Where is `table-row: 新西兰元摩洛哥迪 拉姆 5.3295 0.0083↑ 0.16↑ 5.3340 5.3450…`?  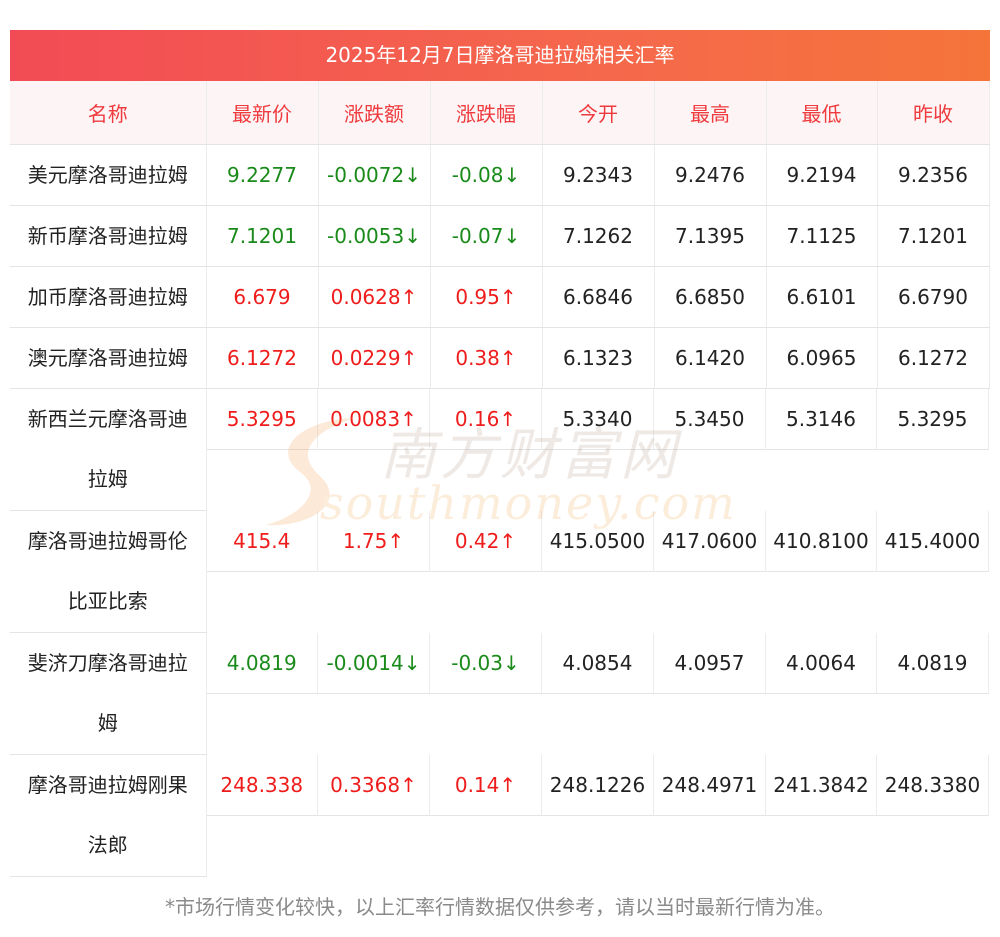 table-row: 新西兰元摩洛哥迪 拉姆 5.3295 0.0083↑ 0.16↑ 5.3340 5.3450… is located at coordinates (499, 449).